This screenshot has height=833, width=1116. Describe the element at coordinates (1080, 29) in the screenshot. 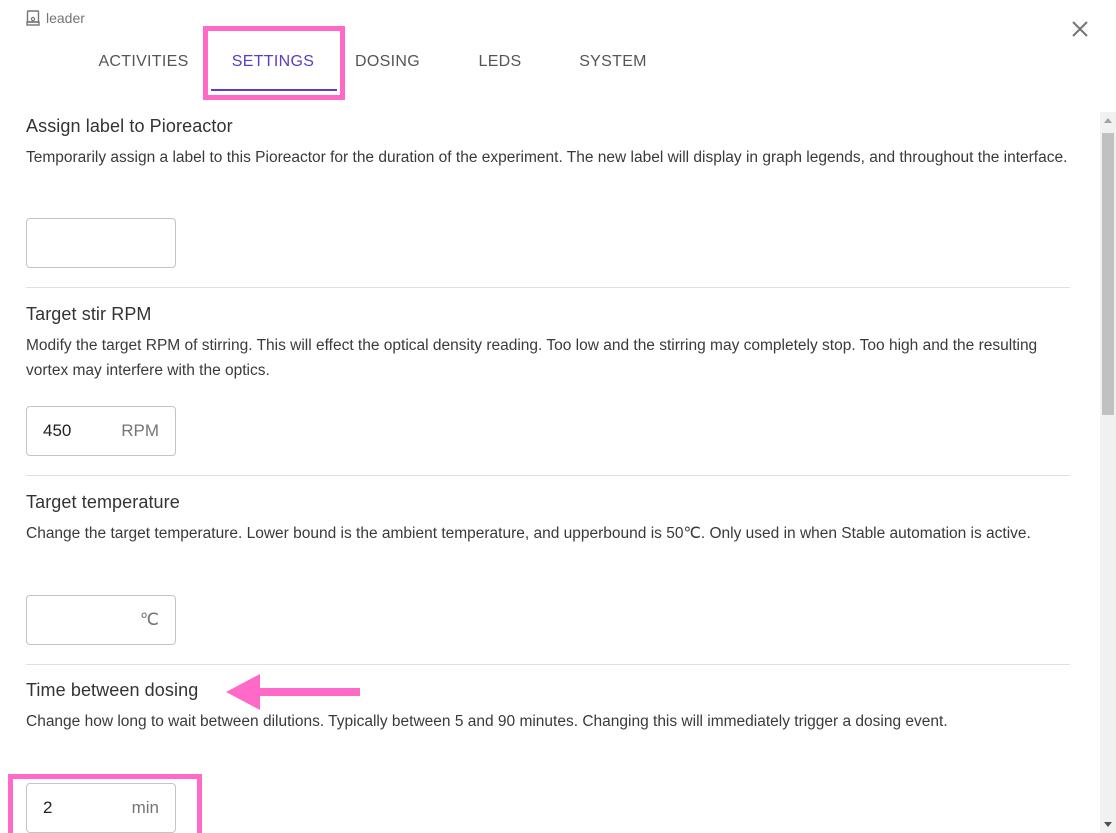

I see `close-icon` at that location.